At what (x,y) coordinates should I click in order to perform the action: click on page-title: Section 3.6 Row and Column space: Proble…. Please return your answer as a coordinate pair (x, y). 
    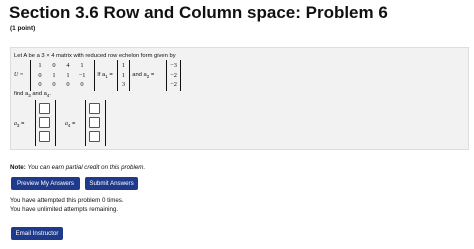
    Looking at the image, I should click on (198, 12).